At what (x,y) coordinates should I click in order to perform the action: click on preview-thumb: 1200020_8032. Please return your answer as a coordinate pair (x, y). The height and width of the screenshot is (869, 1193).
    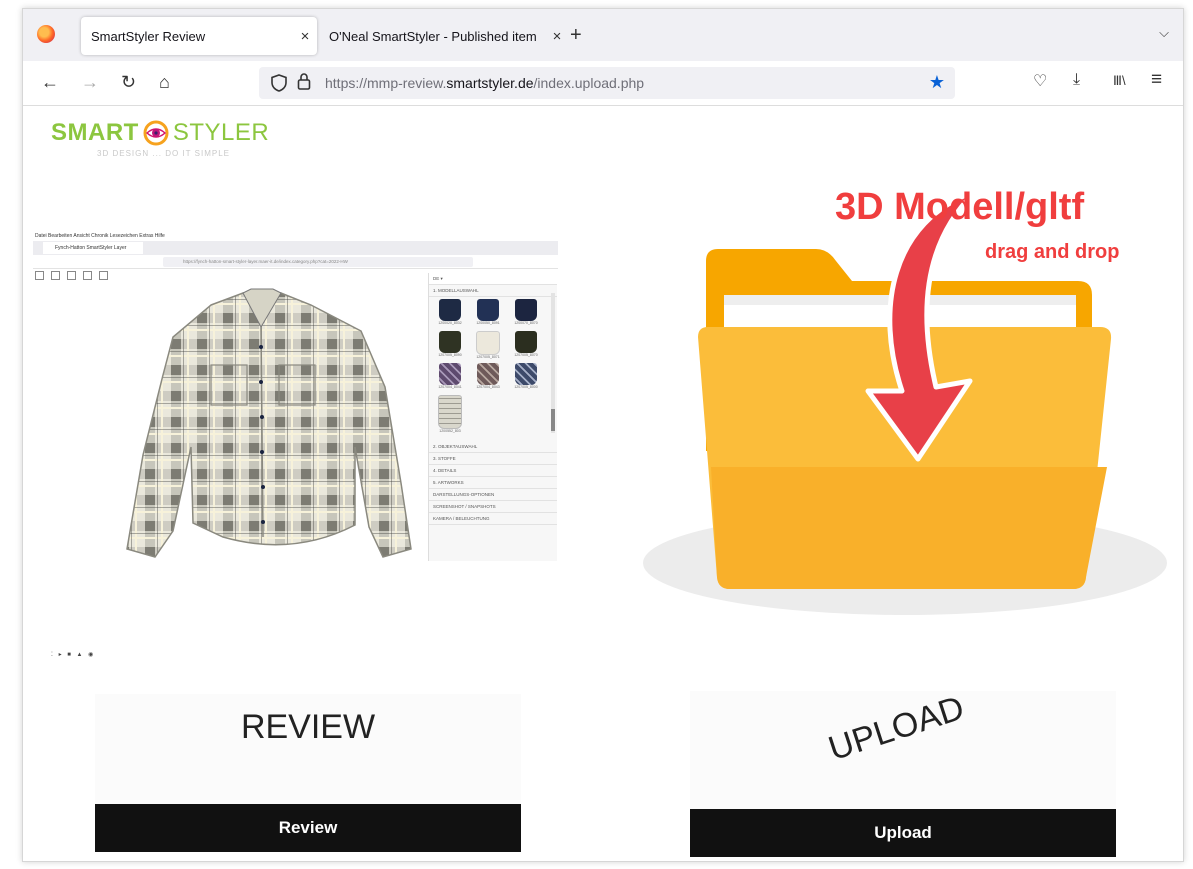
    Looking at the image, I should click on (450, 313).